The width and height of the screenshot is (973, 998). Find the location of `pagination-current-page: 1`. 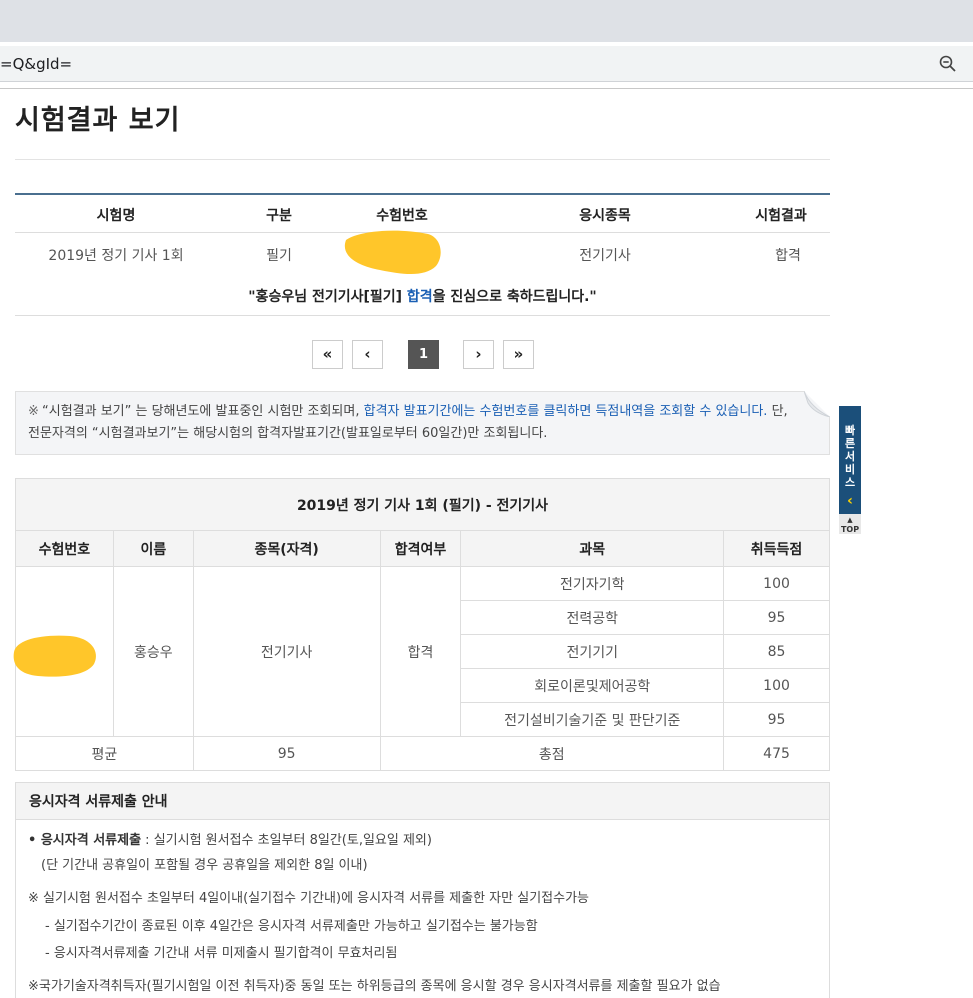

pagination-current-page: 1 is located at coordinates (423, 354).